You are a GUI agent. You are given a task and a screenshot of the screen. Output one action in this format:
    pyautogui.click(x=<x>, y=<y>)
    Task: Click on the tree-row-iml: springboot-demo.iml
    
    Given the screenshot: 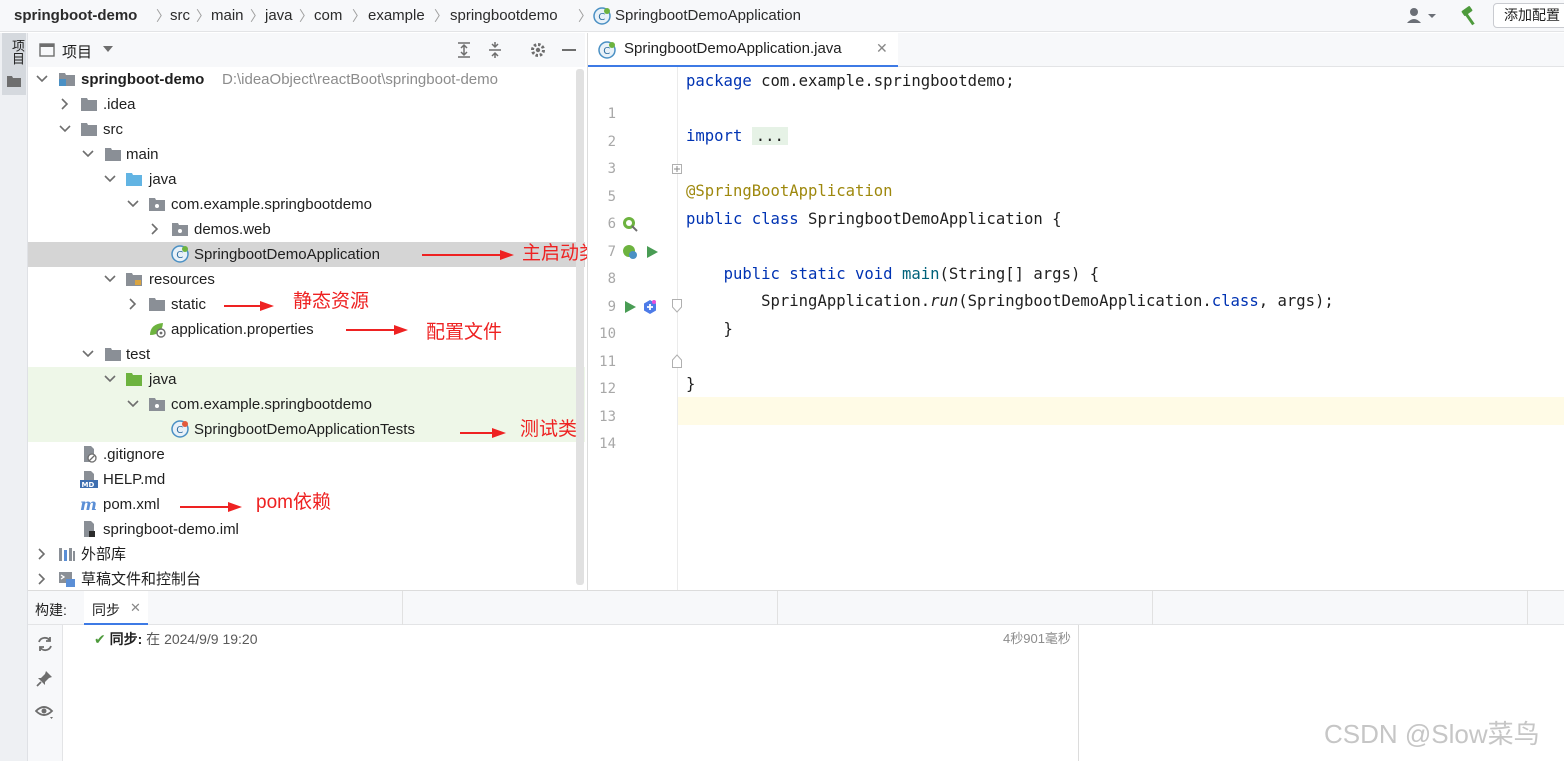 What is the action you would take?
    pyautogui.click(x=306, y=529)
    